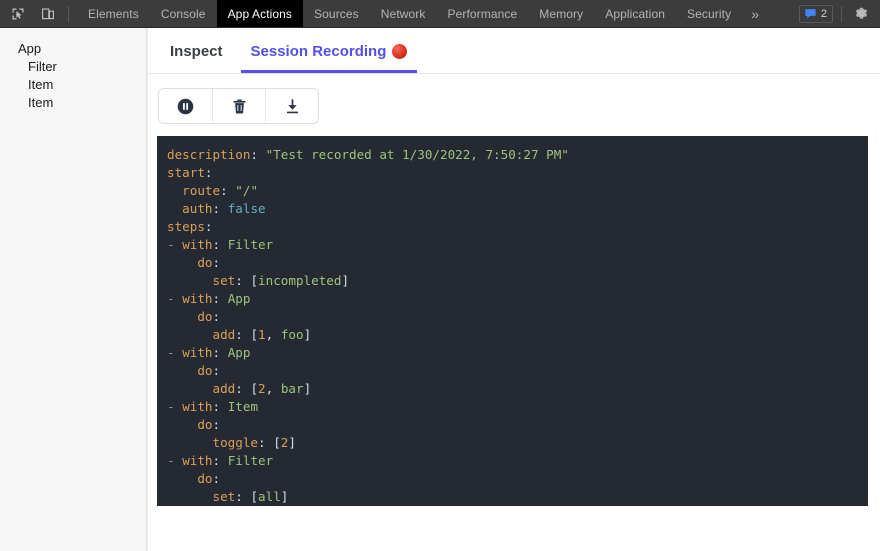 This screenshot has width=880, height=551. Describe the element at coordinates (839, 13) in the screenshot. I see `devtools-toolbar-right: 2` at that location.